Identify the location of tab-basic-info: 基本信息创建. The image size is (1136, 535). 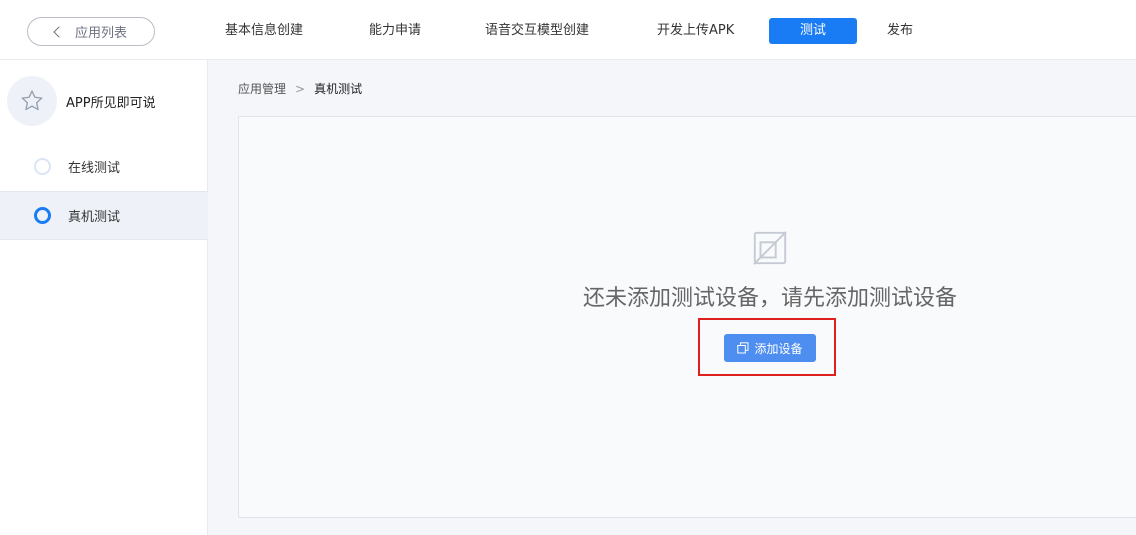
(264, 31).